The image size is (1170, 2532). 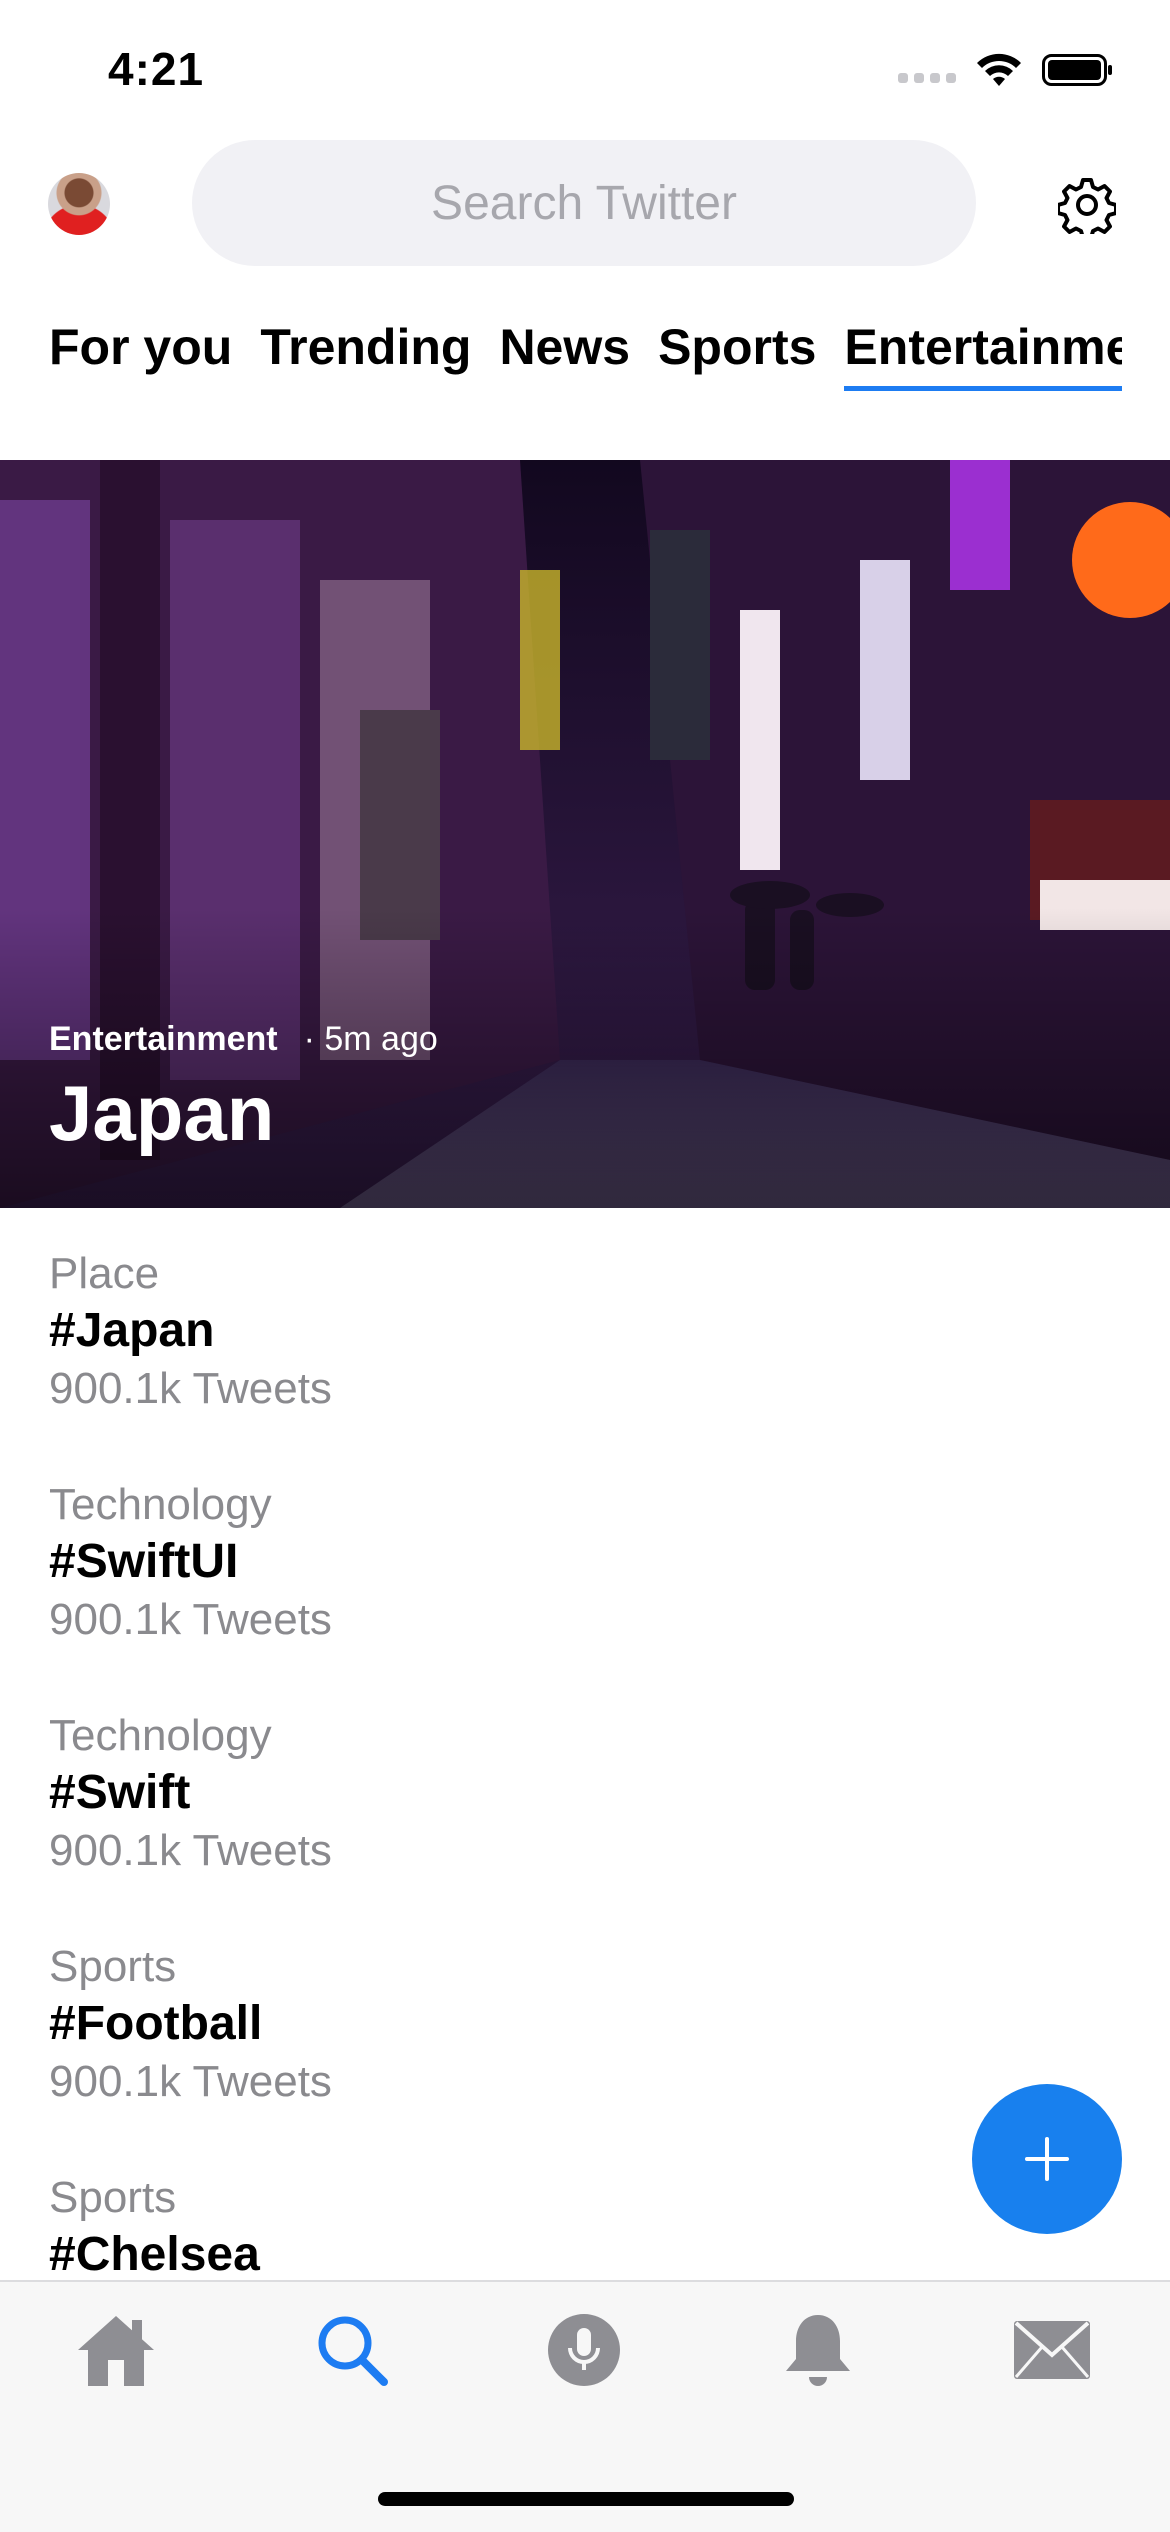 I want to click on trend-hashtag: #Chelsea, so click(x=154, y=2254).